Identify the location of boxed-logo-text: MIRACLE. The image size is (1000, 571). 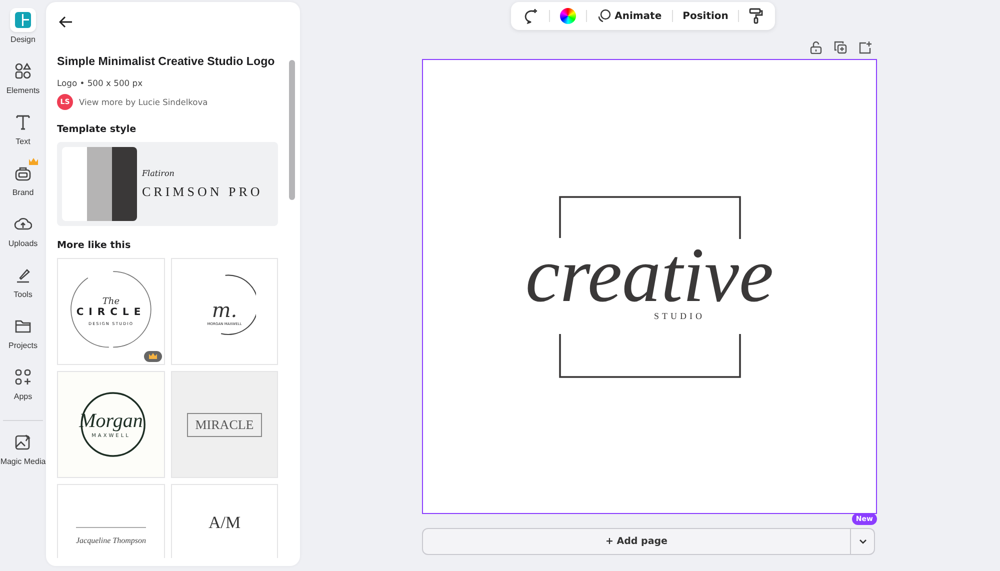
(224, 424).